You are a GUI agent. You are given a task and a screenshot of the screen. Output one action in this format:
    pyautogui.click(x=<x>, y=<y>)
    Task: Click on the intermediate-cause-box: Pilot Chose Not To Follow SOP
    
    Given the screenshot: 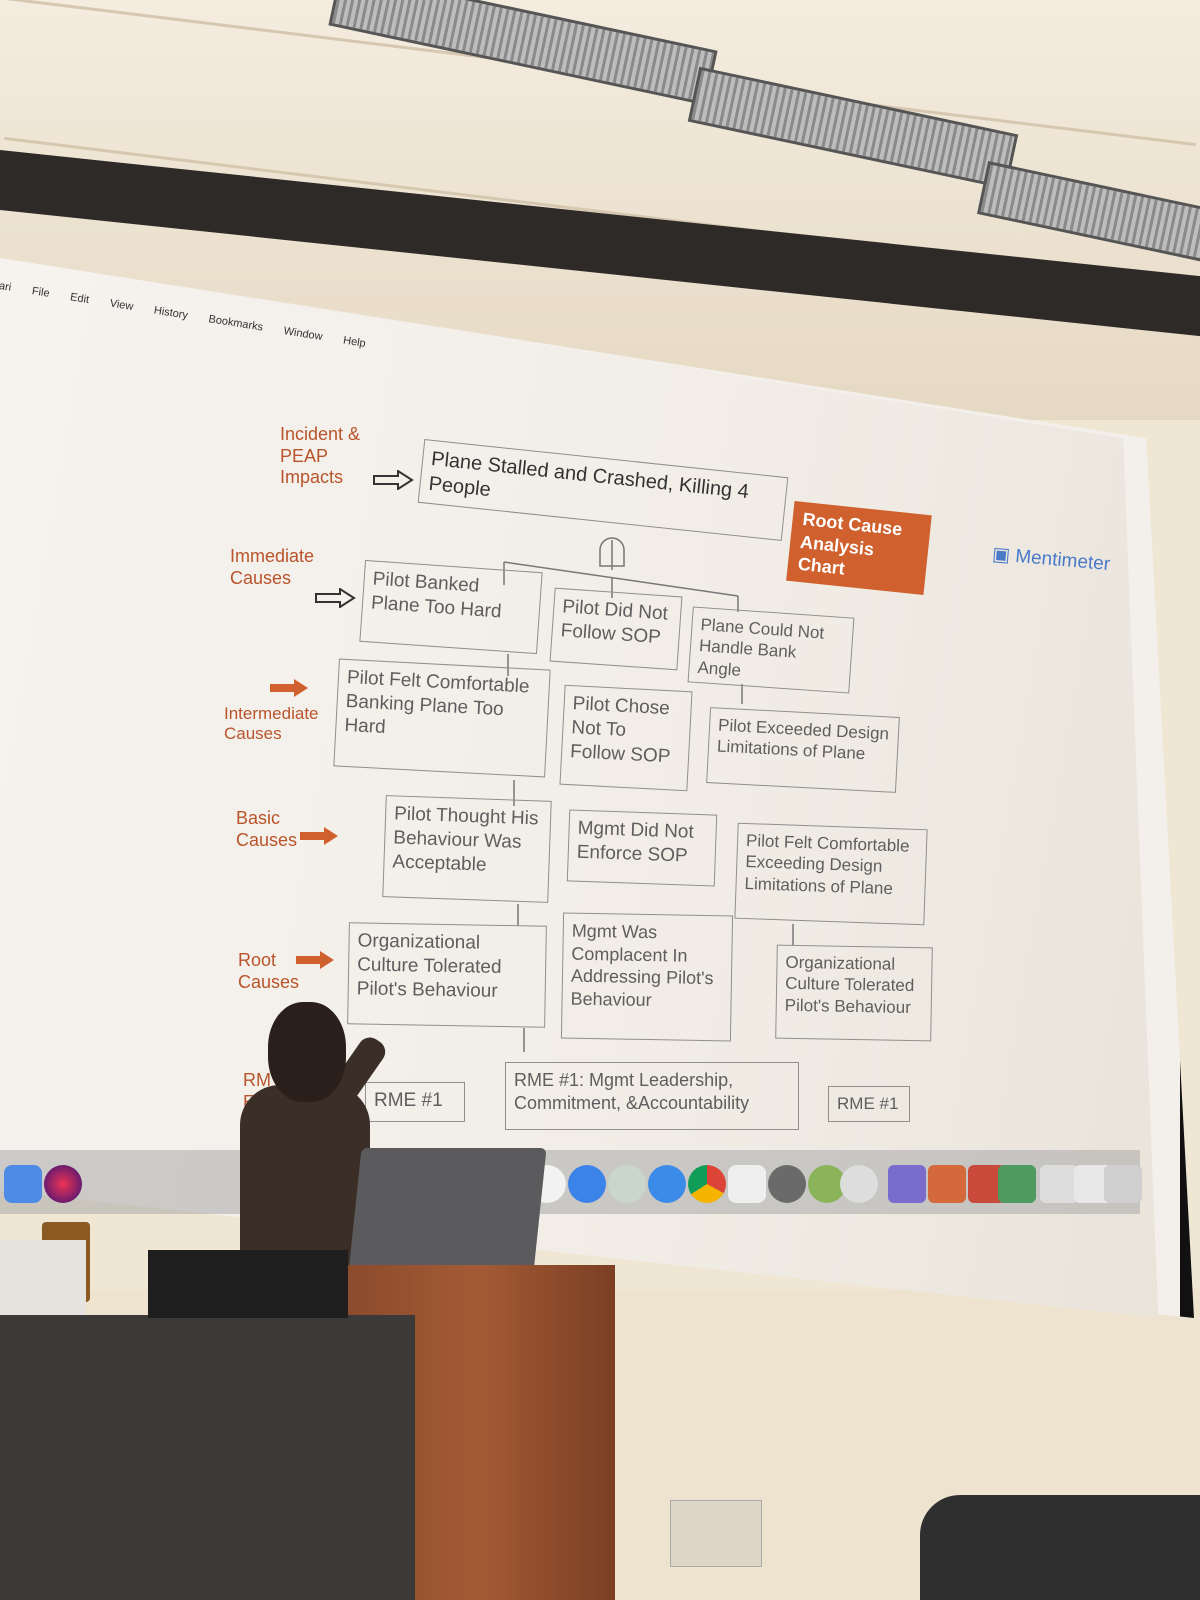 What is the action you would take?
    pyautogui.click(x=626, y=738)
    